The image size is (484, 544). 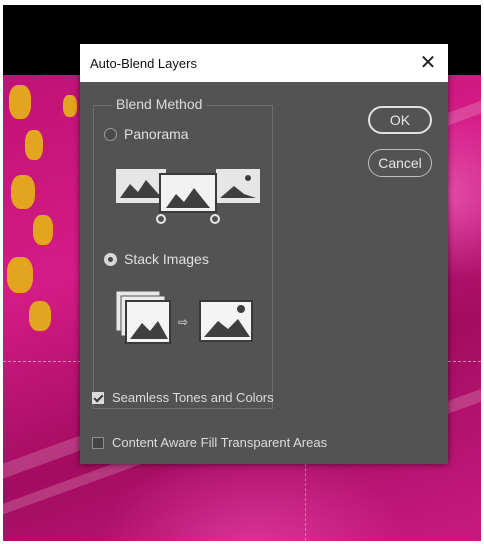 I want to click on ok-button: OK, so click(x=400, y=120).